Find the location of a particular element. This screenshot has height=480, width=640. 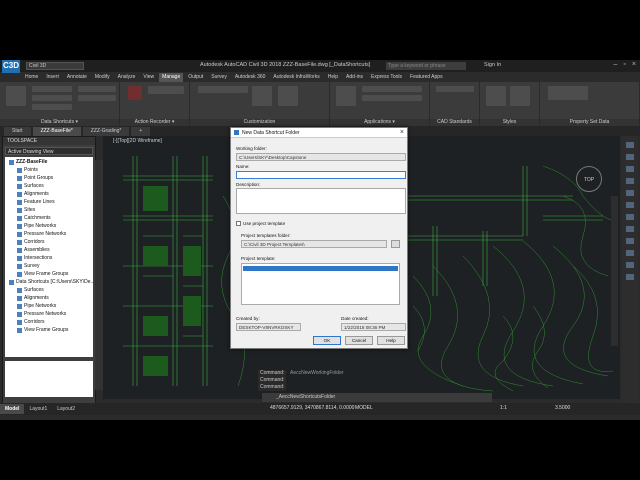

model-space-toggle: MODEL is located at coordinates (364, 408).